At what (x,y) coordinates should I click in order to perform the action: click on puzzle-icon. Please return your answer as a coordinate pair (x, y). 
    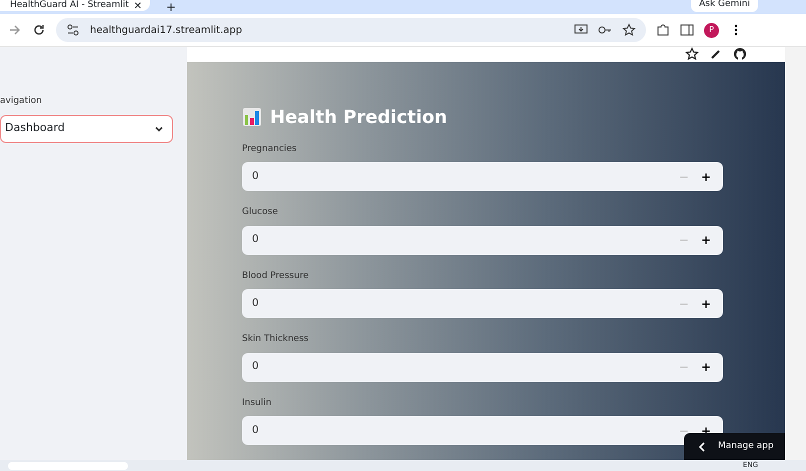
    Looking at the image, I should click on (663, 30).